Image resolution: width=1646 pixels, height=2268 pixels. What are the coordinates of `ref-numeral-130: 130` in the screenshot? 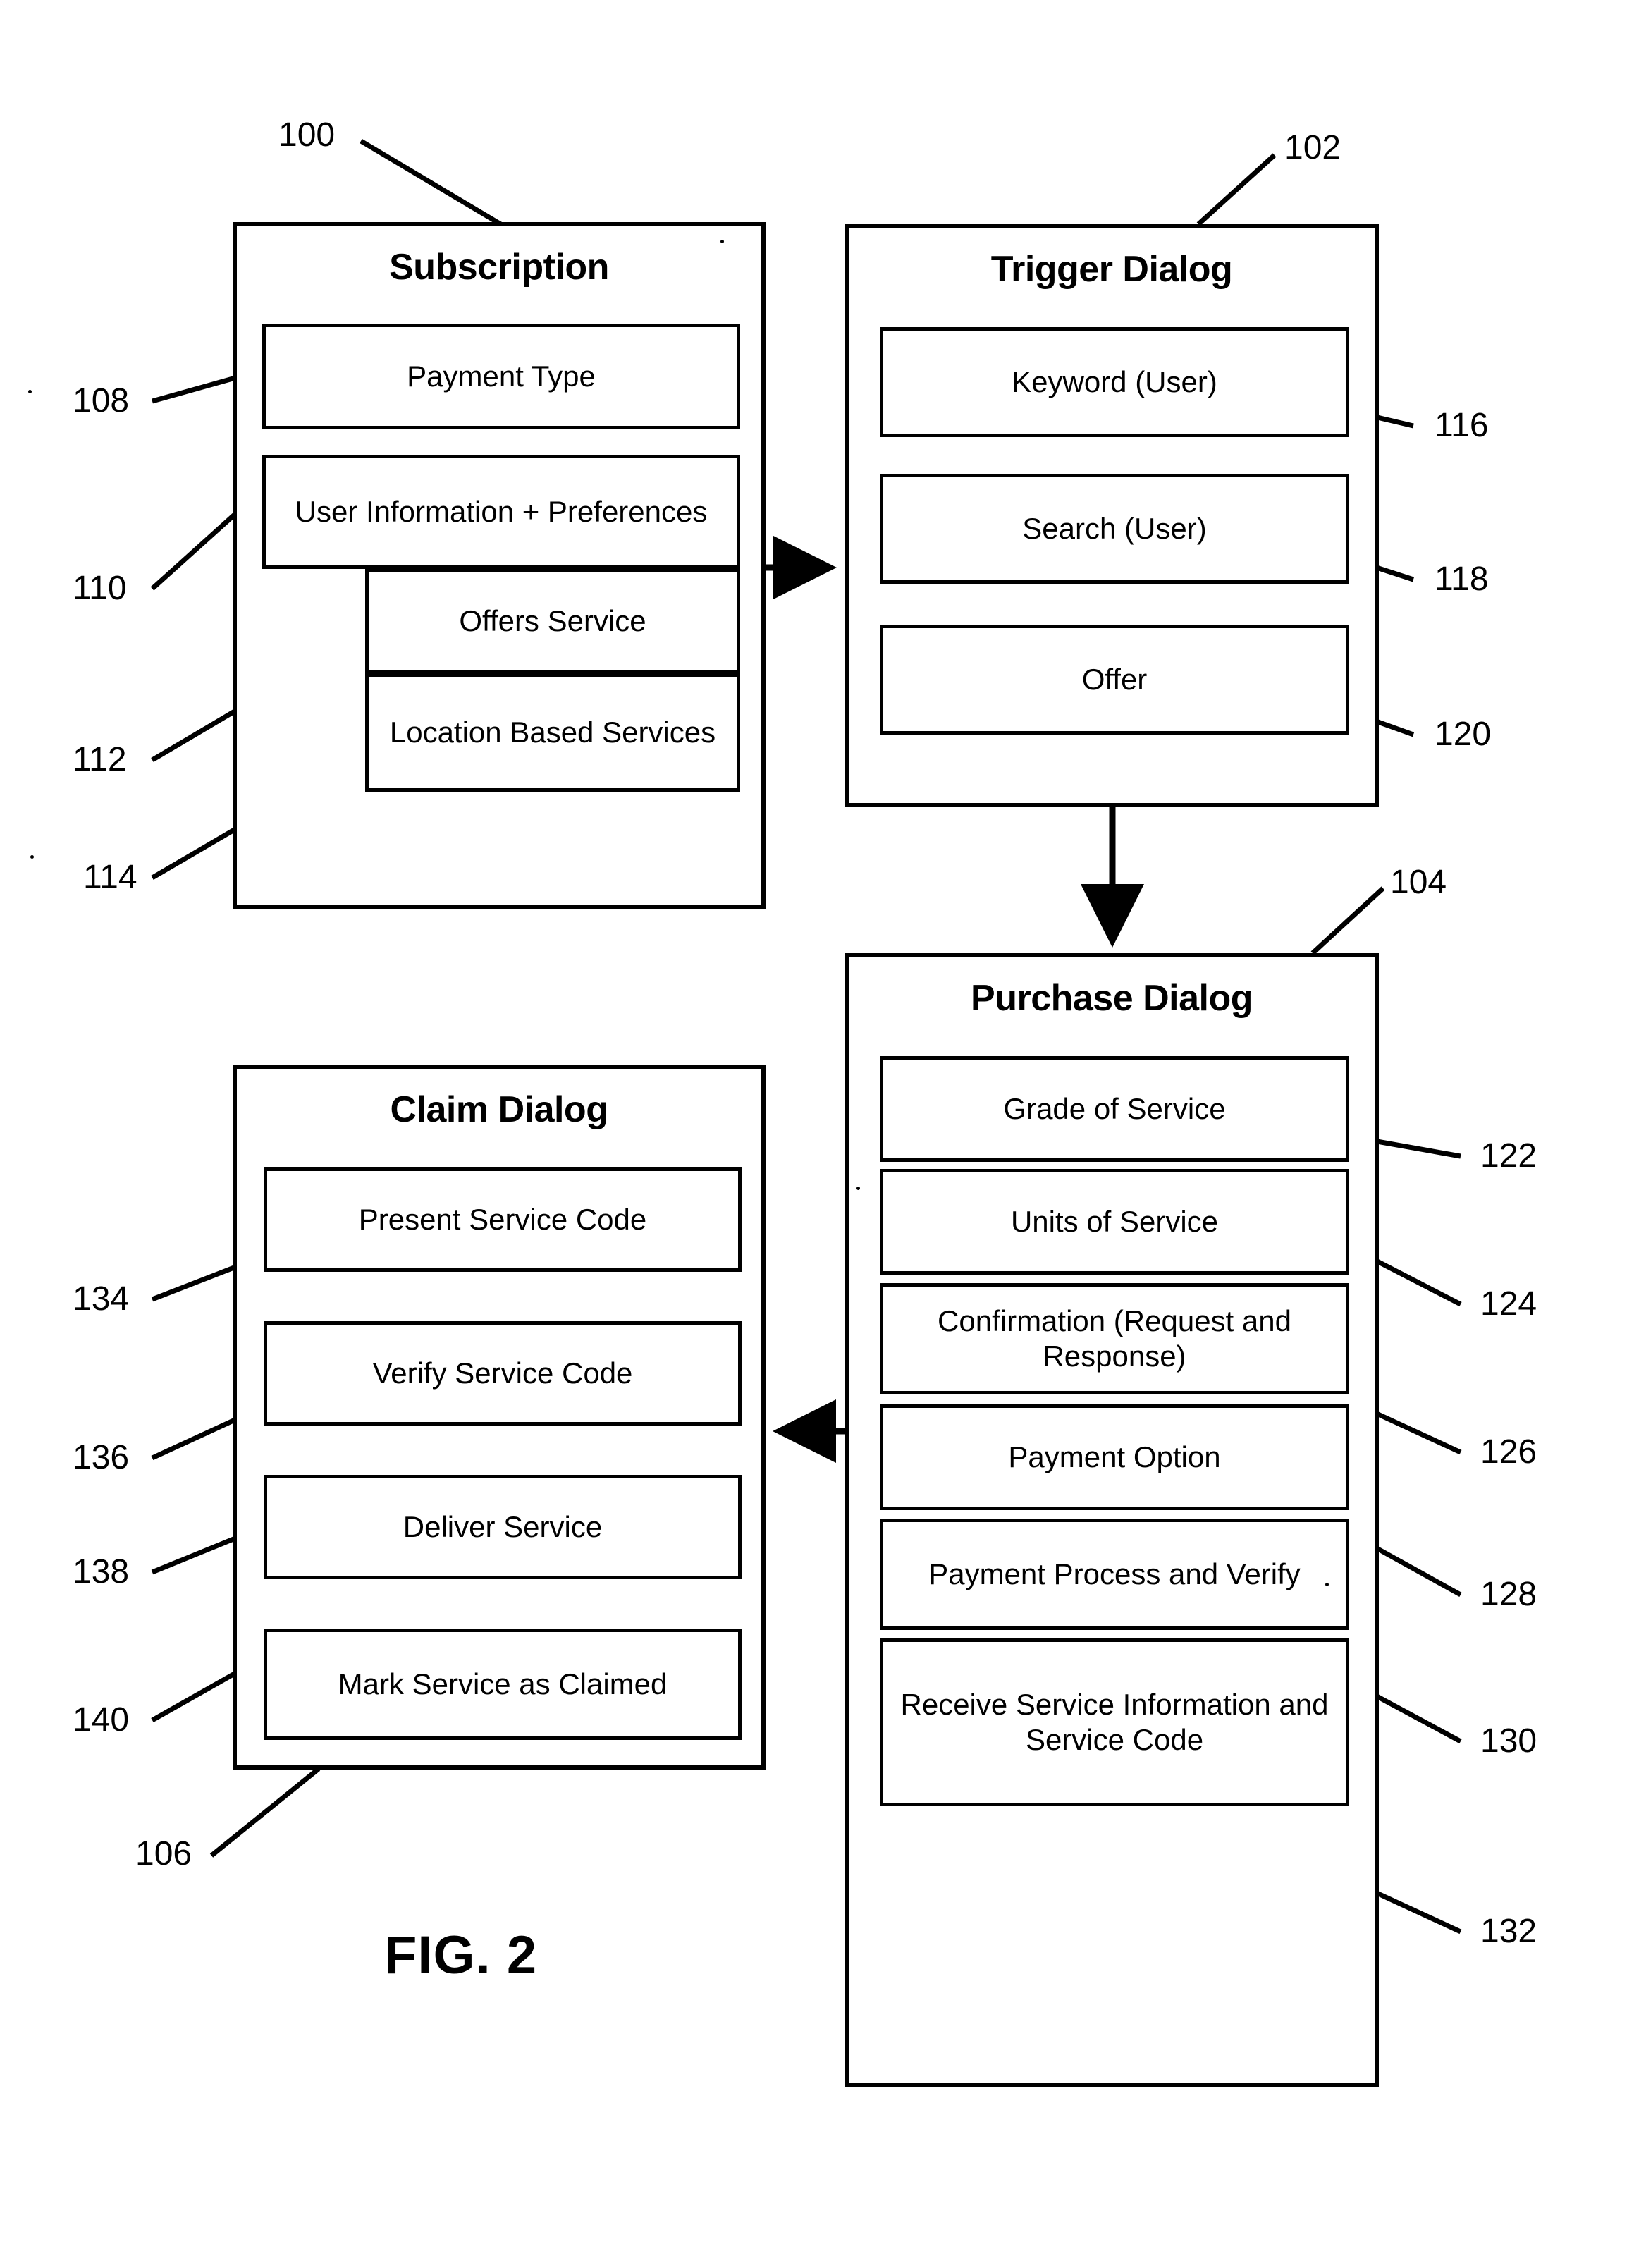 It's located at (1508, 1741).